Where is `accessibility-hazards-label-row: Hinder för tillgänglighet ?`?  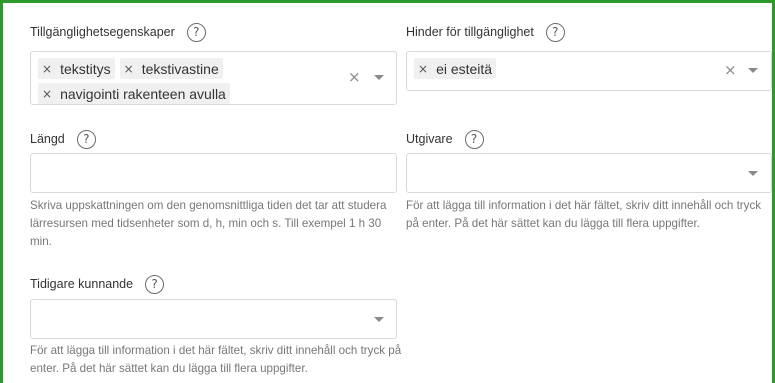 accessibility-hazards-label-row: Hinder för tillgänglighet ? is located at coordinates (589, 32).